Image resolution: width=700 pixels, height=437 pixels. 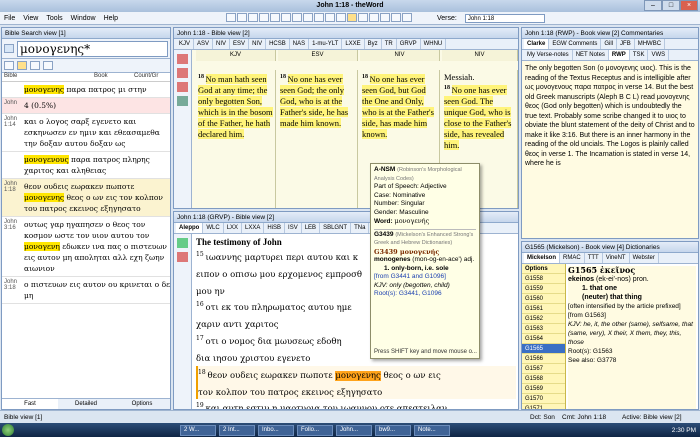 What do you see at coordinates (326, 44) in the screenshot?
I see `bible-tab-7: 1-mu-YLT` at bounding box center [326, 44].